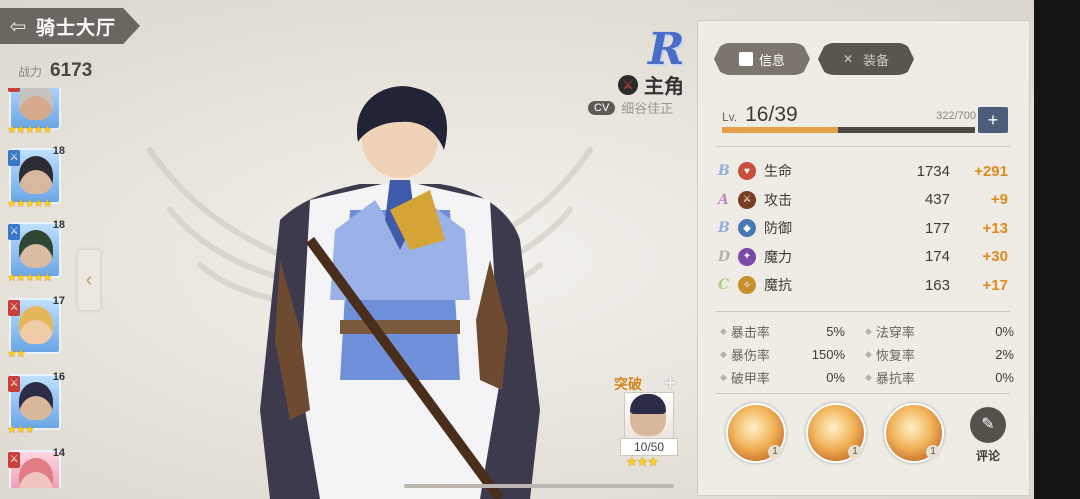  I want to click on sub-stat: ◆ 法穿率 0%, so click(939, 331).